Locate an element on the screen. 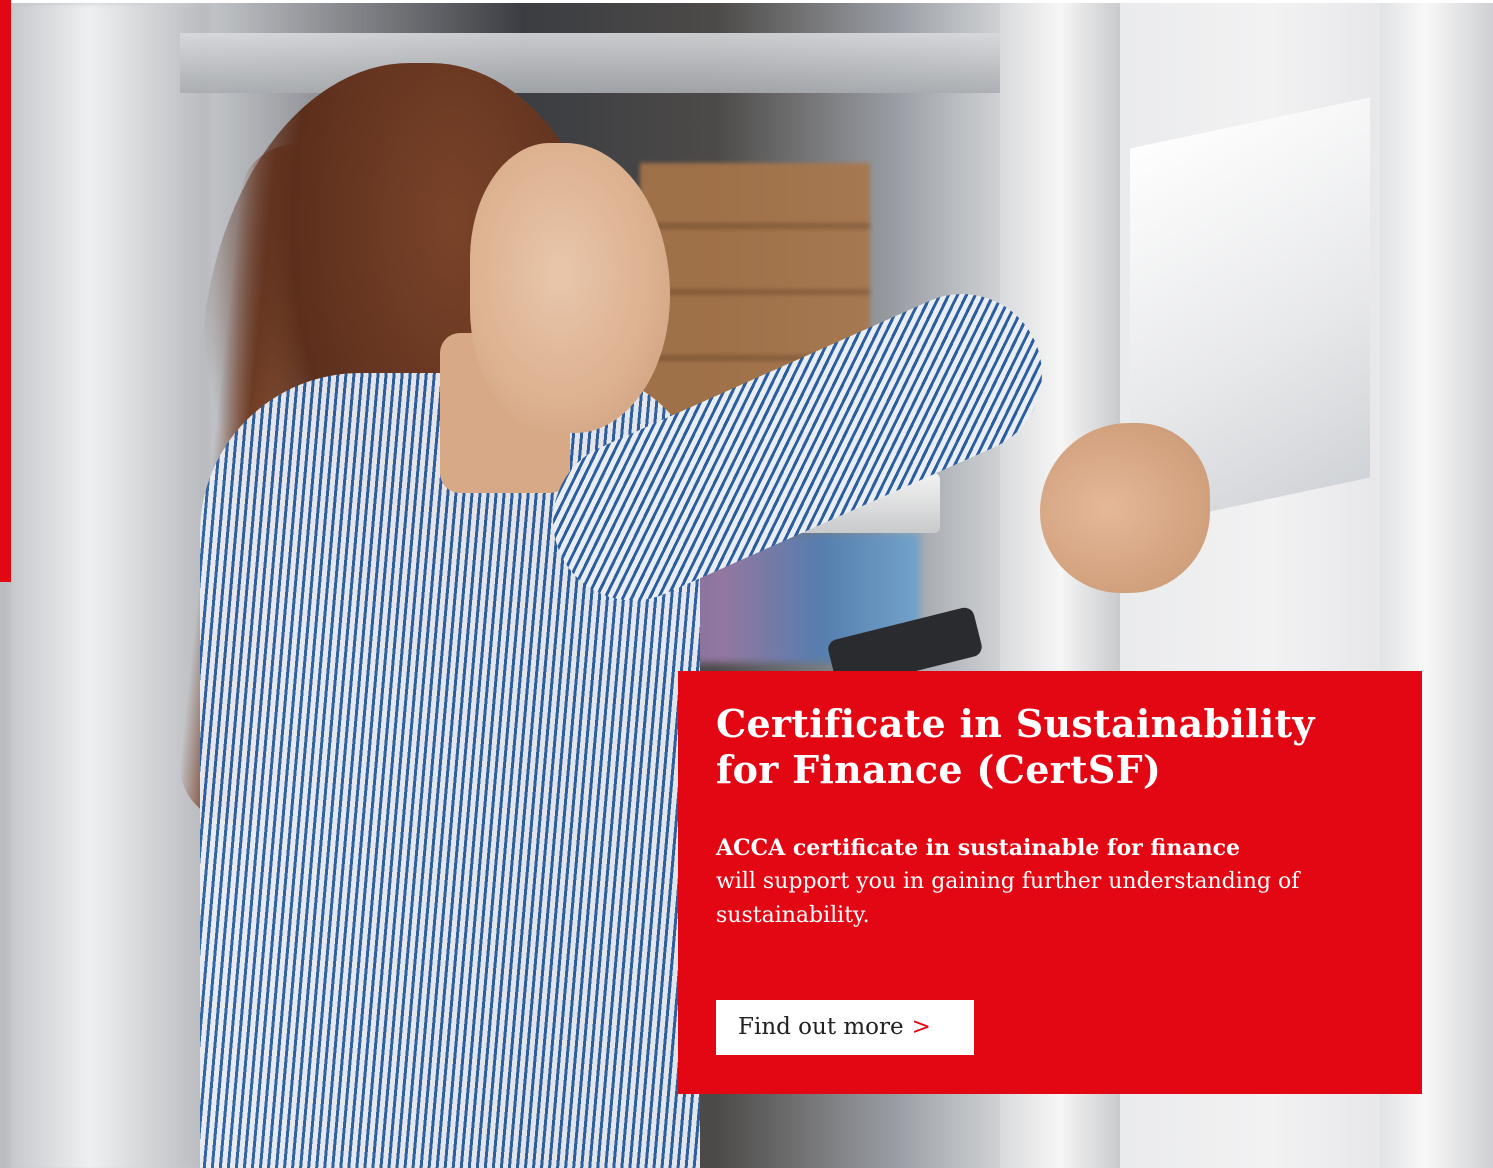 Image resolution: width=1493 pixels, height=1168 pixels. chevron-right-icon: > is located at coordinates (921, 1027).